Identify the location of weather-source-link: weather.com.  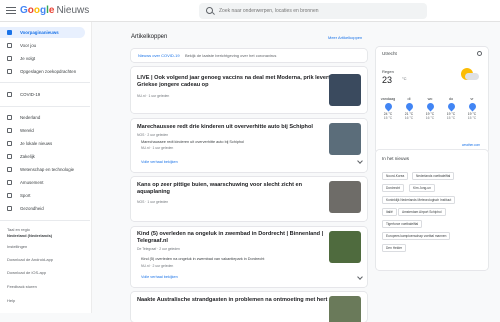
(471, 145).